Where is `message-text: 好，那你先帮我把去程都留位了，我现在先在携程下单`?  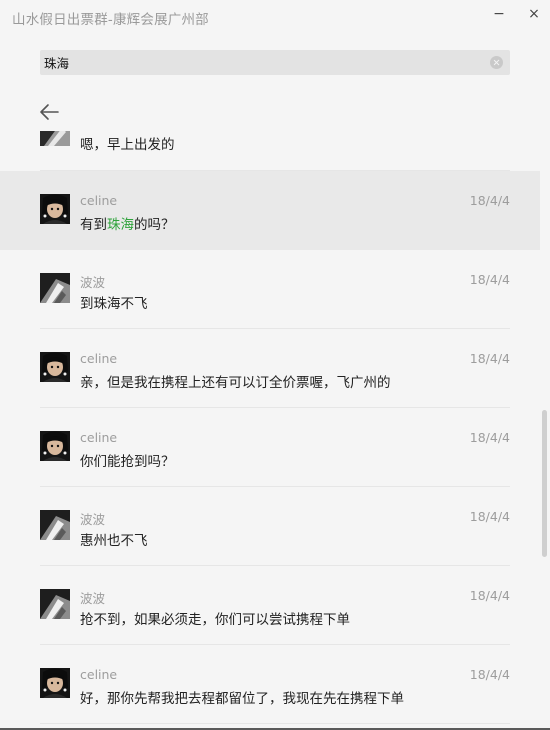
message-text: 好，那你先帮我把去程都留位了，我现在先在携程下单 is located at coordinates (242, 699).